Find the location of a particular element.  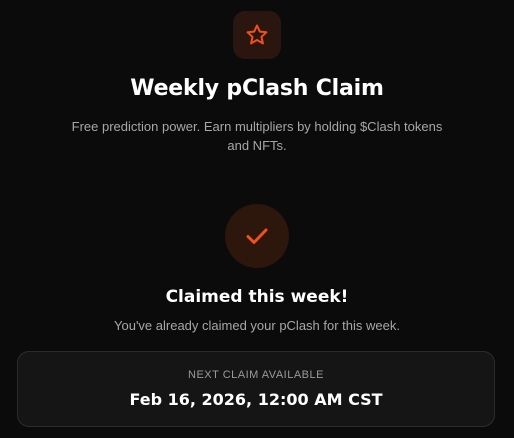

next-claim-label: NEXT CLAIM AVAILABLE is located at coordinates (256, 375).